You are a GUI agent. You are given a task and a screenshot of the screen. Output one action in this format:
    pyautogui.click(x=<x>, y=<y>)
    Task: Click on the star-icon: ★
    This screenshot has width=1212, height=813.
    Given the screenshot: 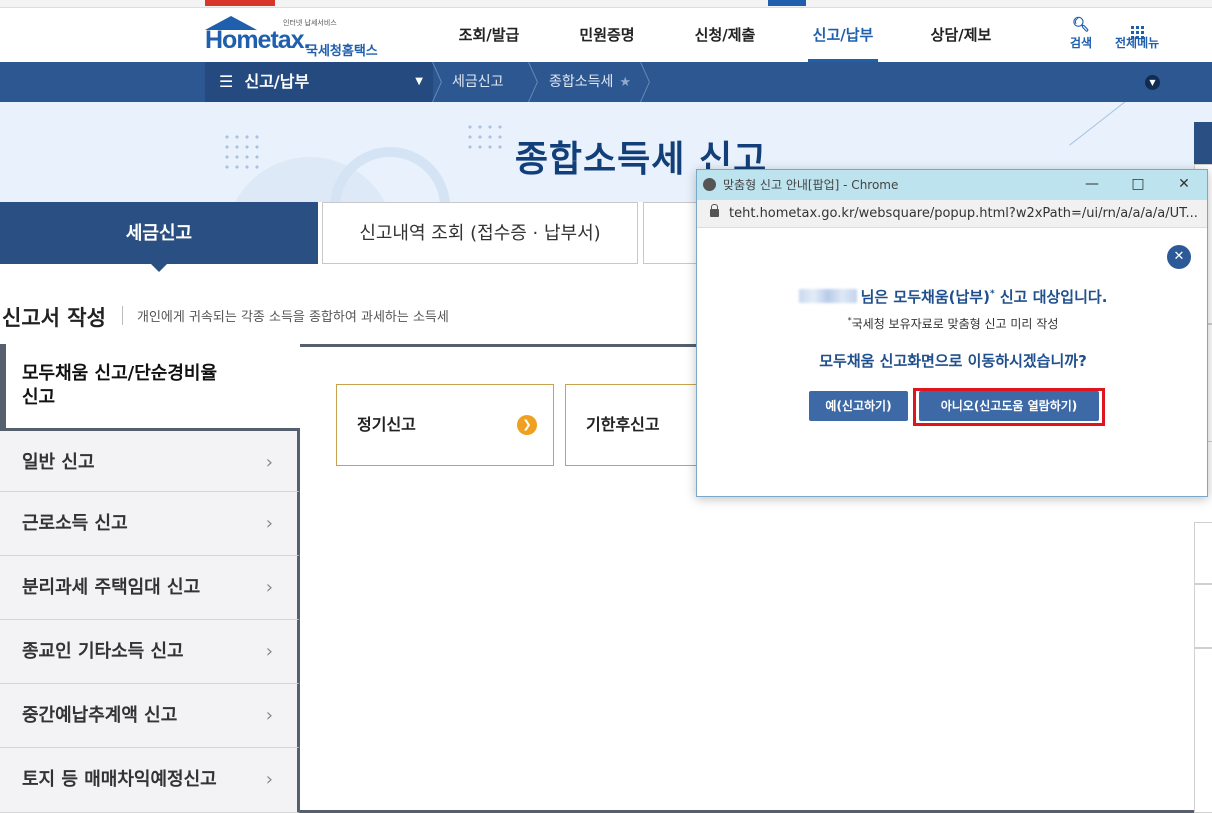 What is the action you would take?
    pyautogui.click(x=625, y=82)
    